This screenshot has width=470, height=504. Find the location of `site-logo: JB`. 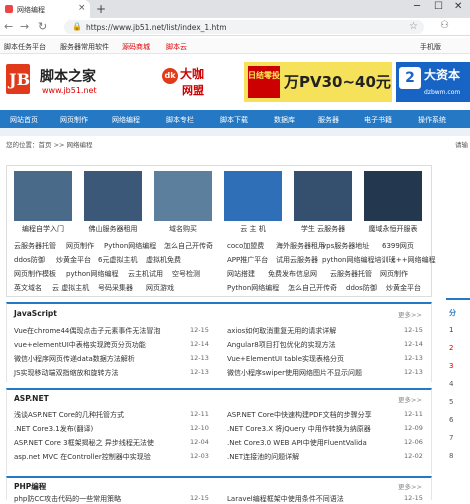

site-logo: JB is located at coordinates (18, 79).